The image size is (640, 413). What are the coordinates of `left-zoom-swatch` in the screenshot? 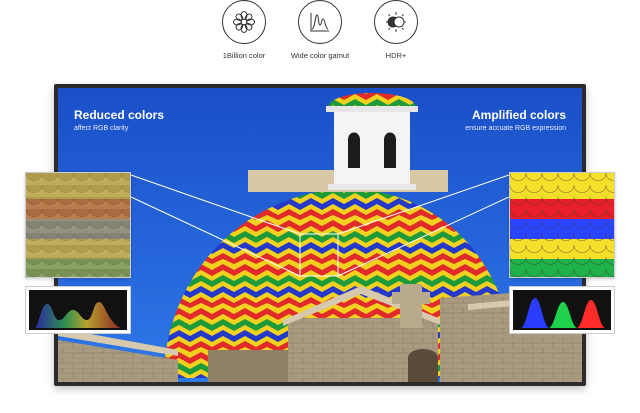 It's located at (78, 225).